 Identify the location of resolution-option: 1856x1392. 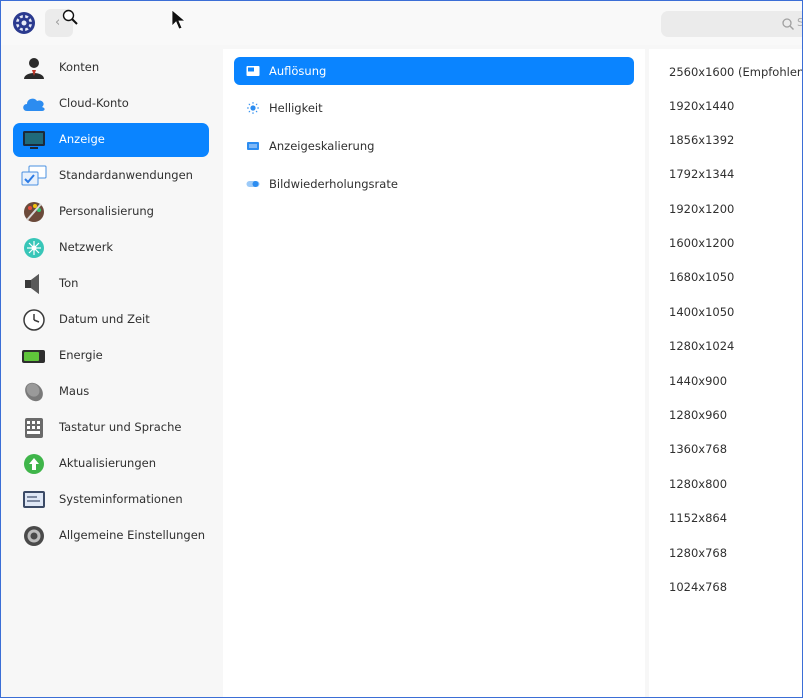
(701, 140).